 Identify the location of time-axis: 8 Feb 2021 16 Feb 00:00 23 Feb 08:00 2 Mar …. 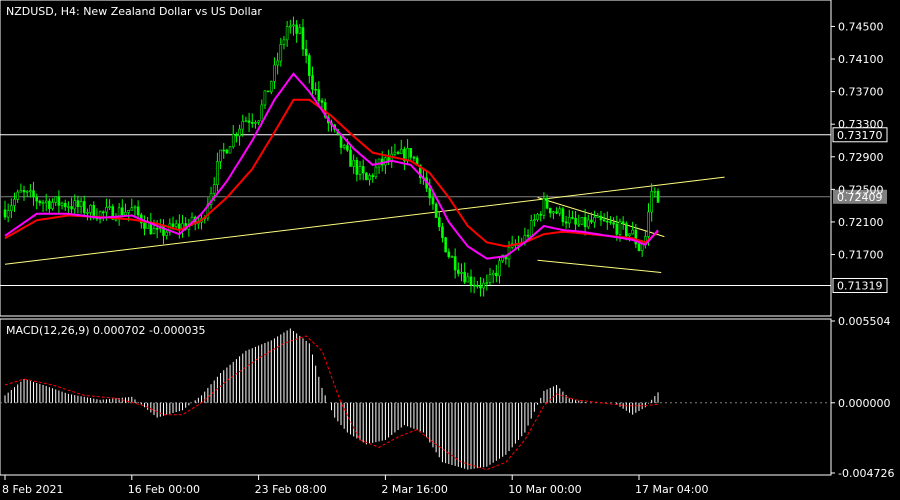
(355, 485).